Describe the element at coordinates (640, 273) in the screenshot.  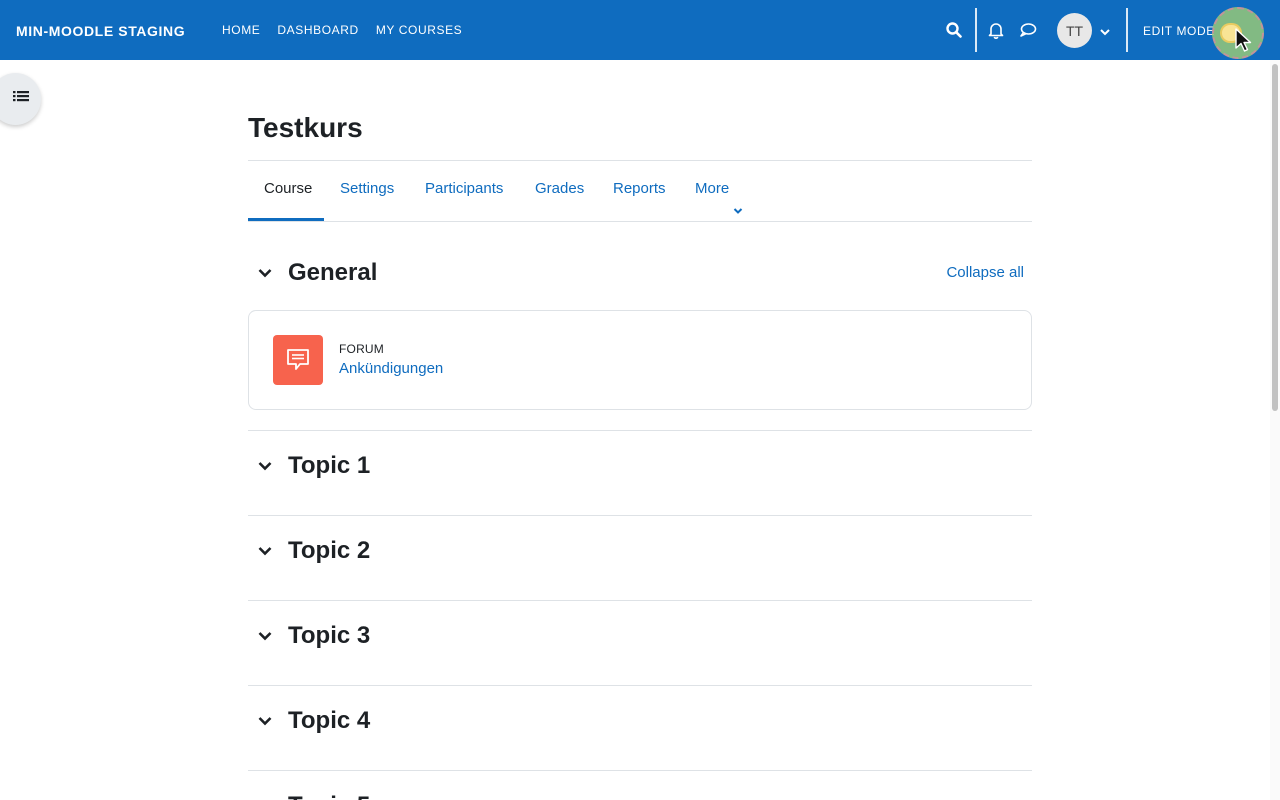
I see `section-general-header: General Collapse all` at that location.